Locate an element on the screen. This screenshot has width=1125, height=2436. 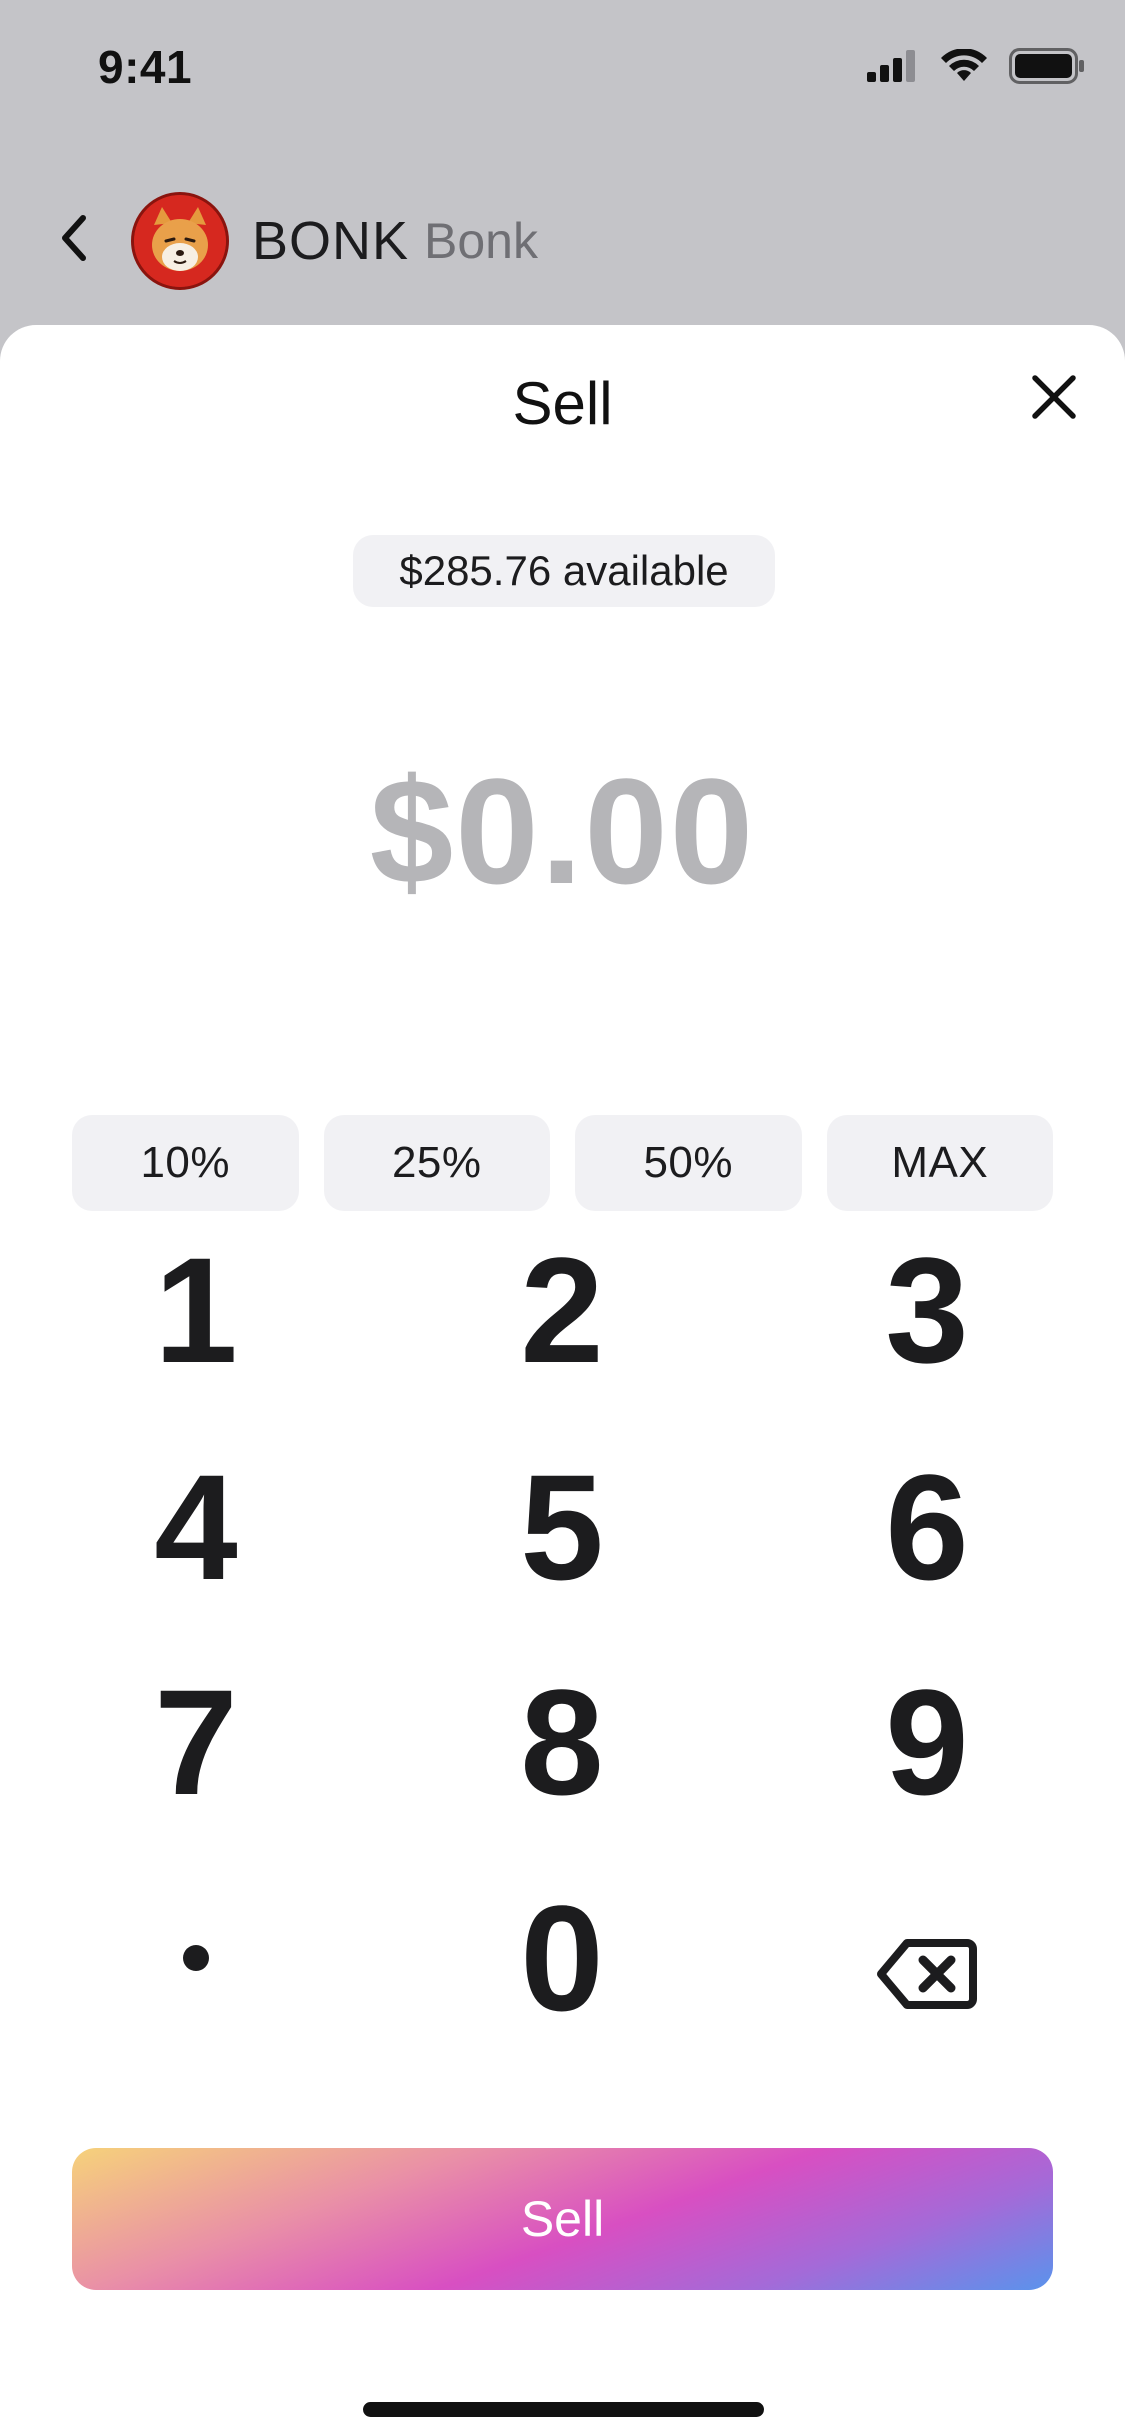
back-button is located at coordinates (74, 240).